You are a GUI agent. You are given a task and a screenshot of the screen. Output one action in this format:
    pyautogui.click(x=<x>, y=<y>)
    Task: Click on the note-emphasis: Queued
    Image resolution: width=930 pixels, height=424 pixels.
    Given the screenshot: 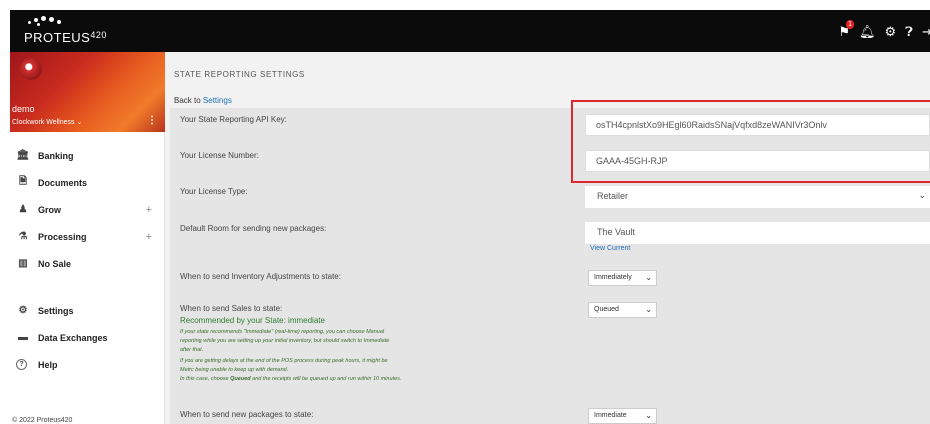 What is the action you would take?
    pyautogui.click(x=240, y=379)
    